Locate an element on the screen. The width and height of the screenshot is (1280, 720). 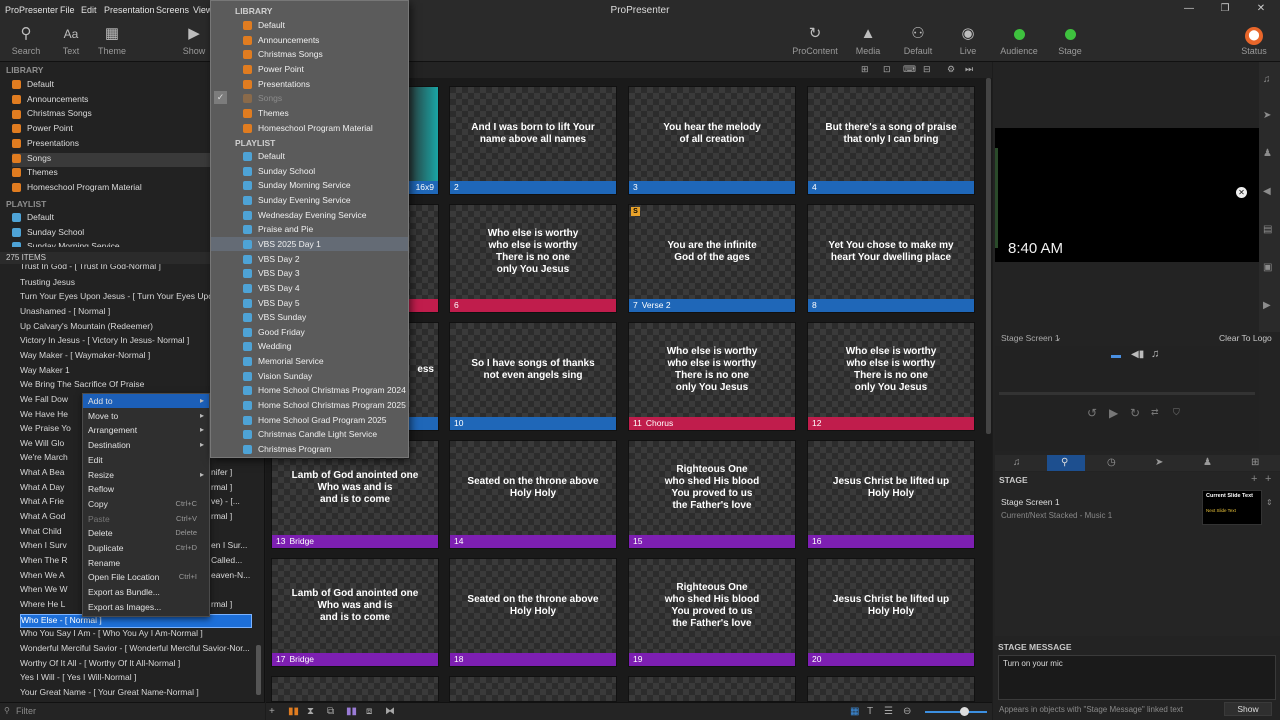
macro-icon: ⧉ is located at coordinates (330, 711).